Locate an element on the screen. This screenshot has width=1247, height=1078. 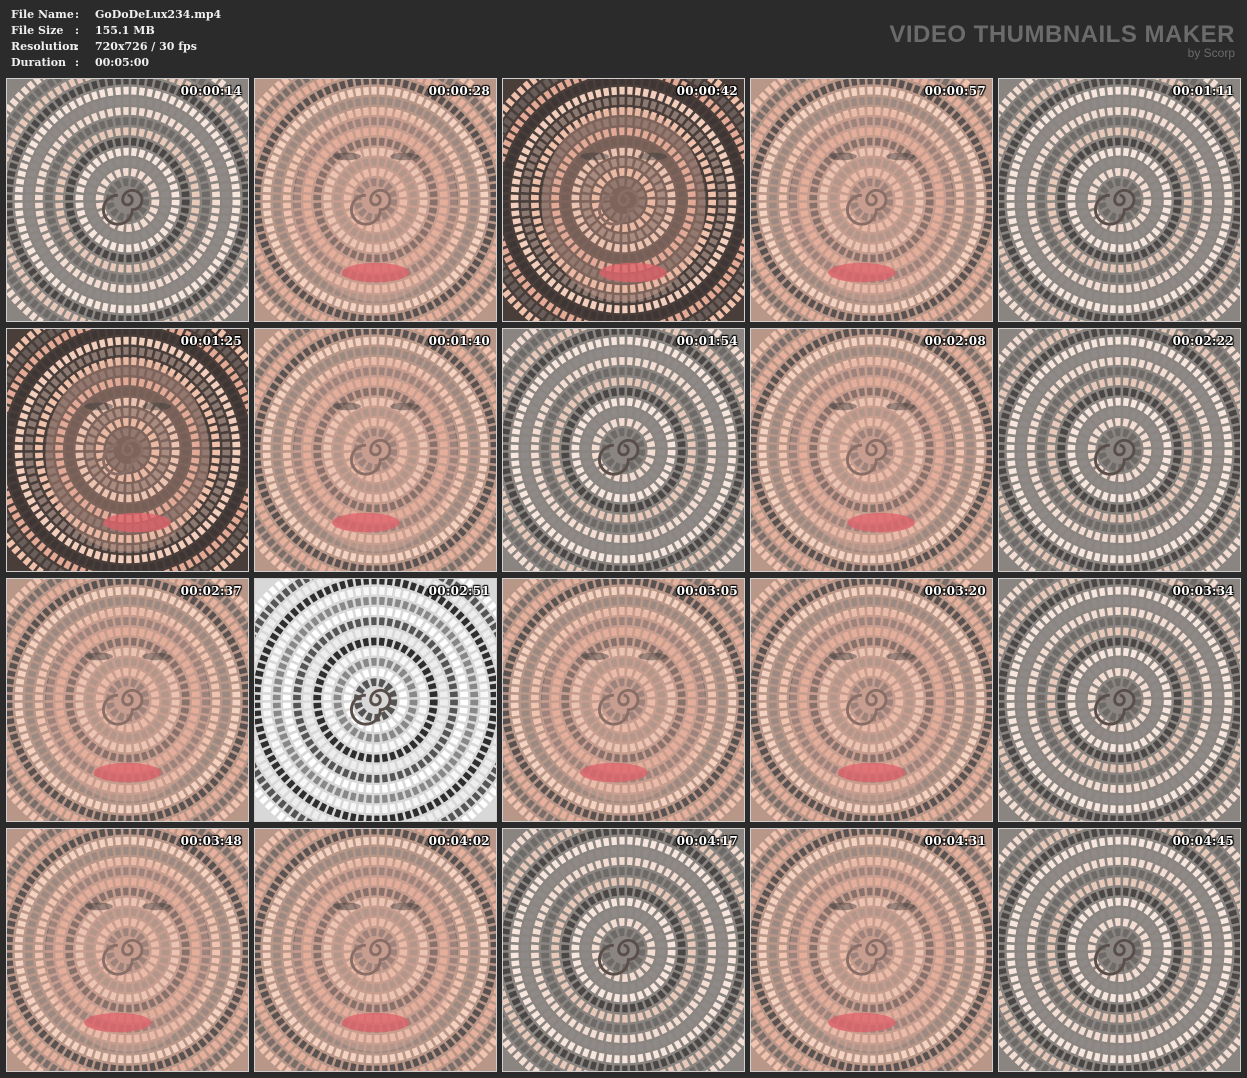
info-value: 155.1 MB is located at coordinates (125, 30).